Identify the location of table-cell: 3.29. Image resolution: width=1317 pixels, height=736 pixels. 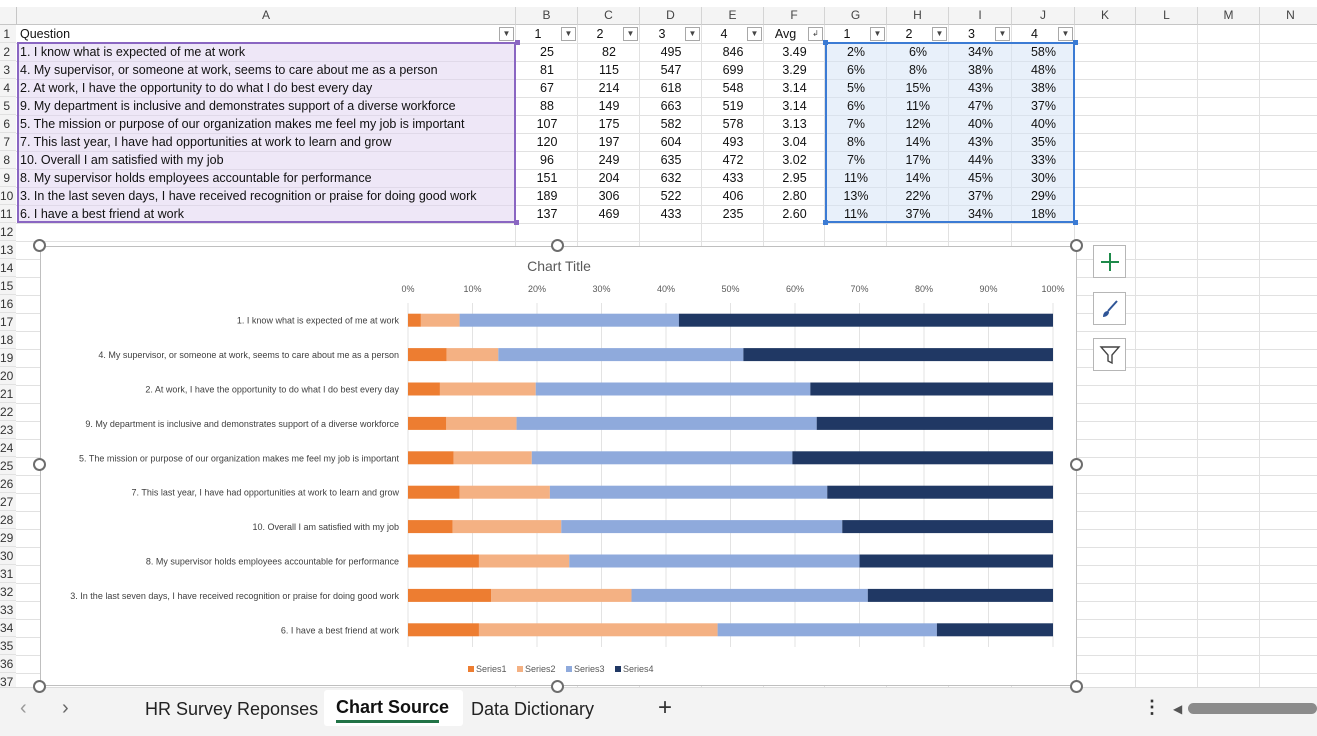
(794, 70).